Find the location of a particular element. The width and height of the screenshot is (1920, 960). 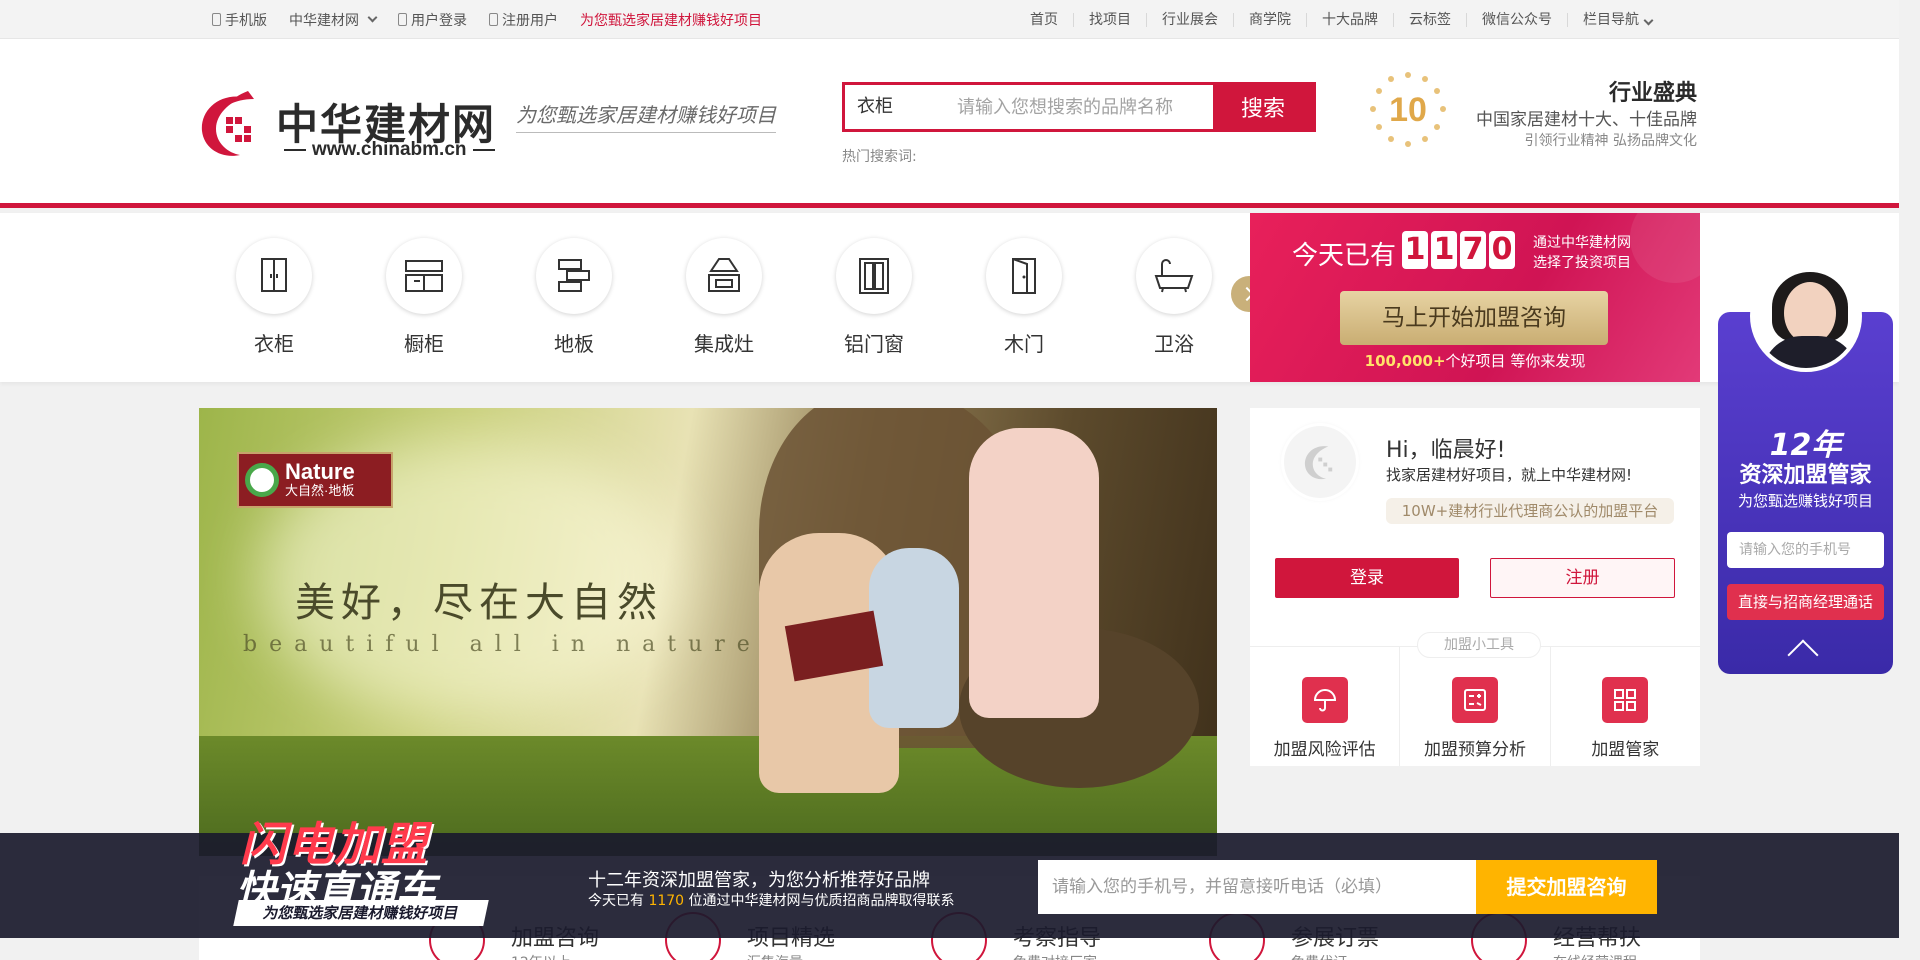

submit-consult-button: 提交加盟咨询 is located at coordinates (1566, 887).